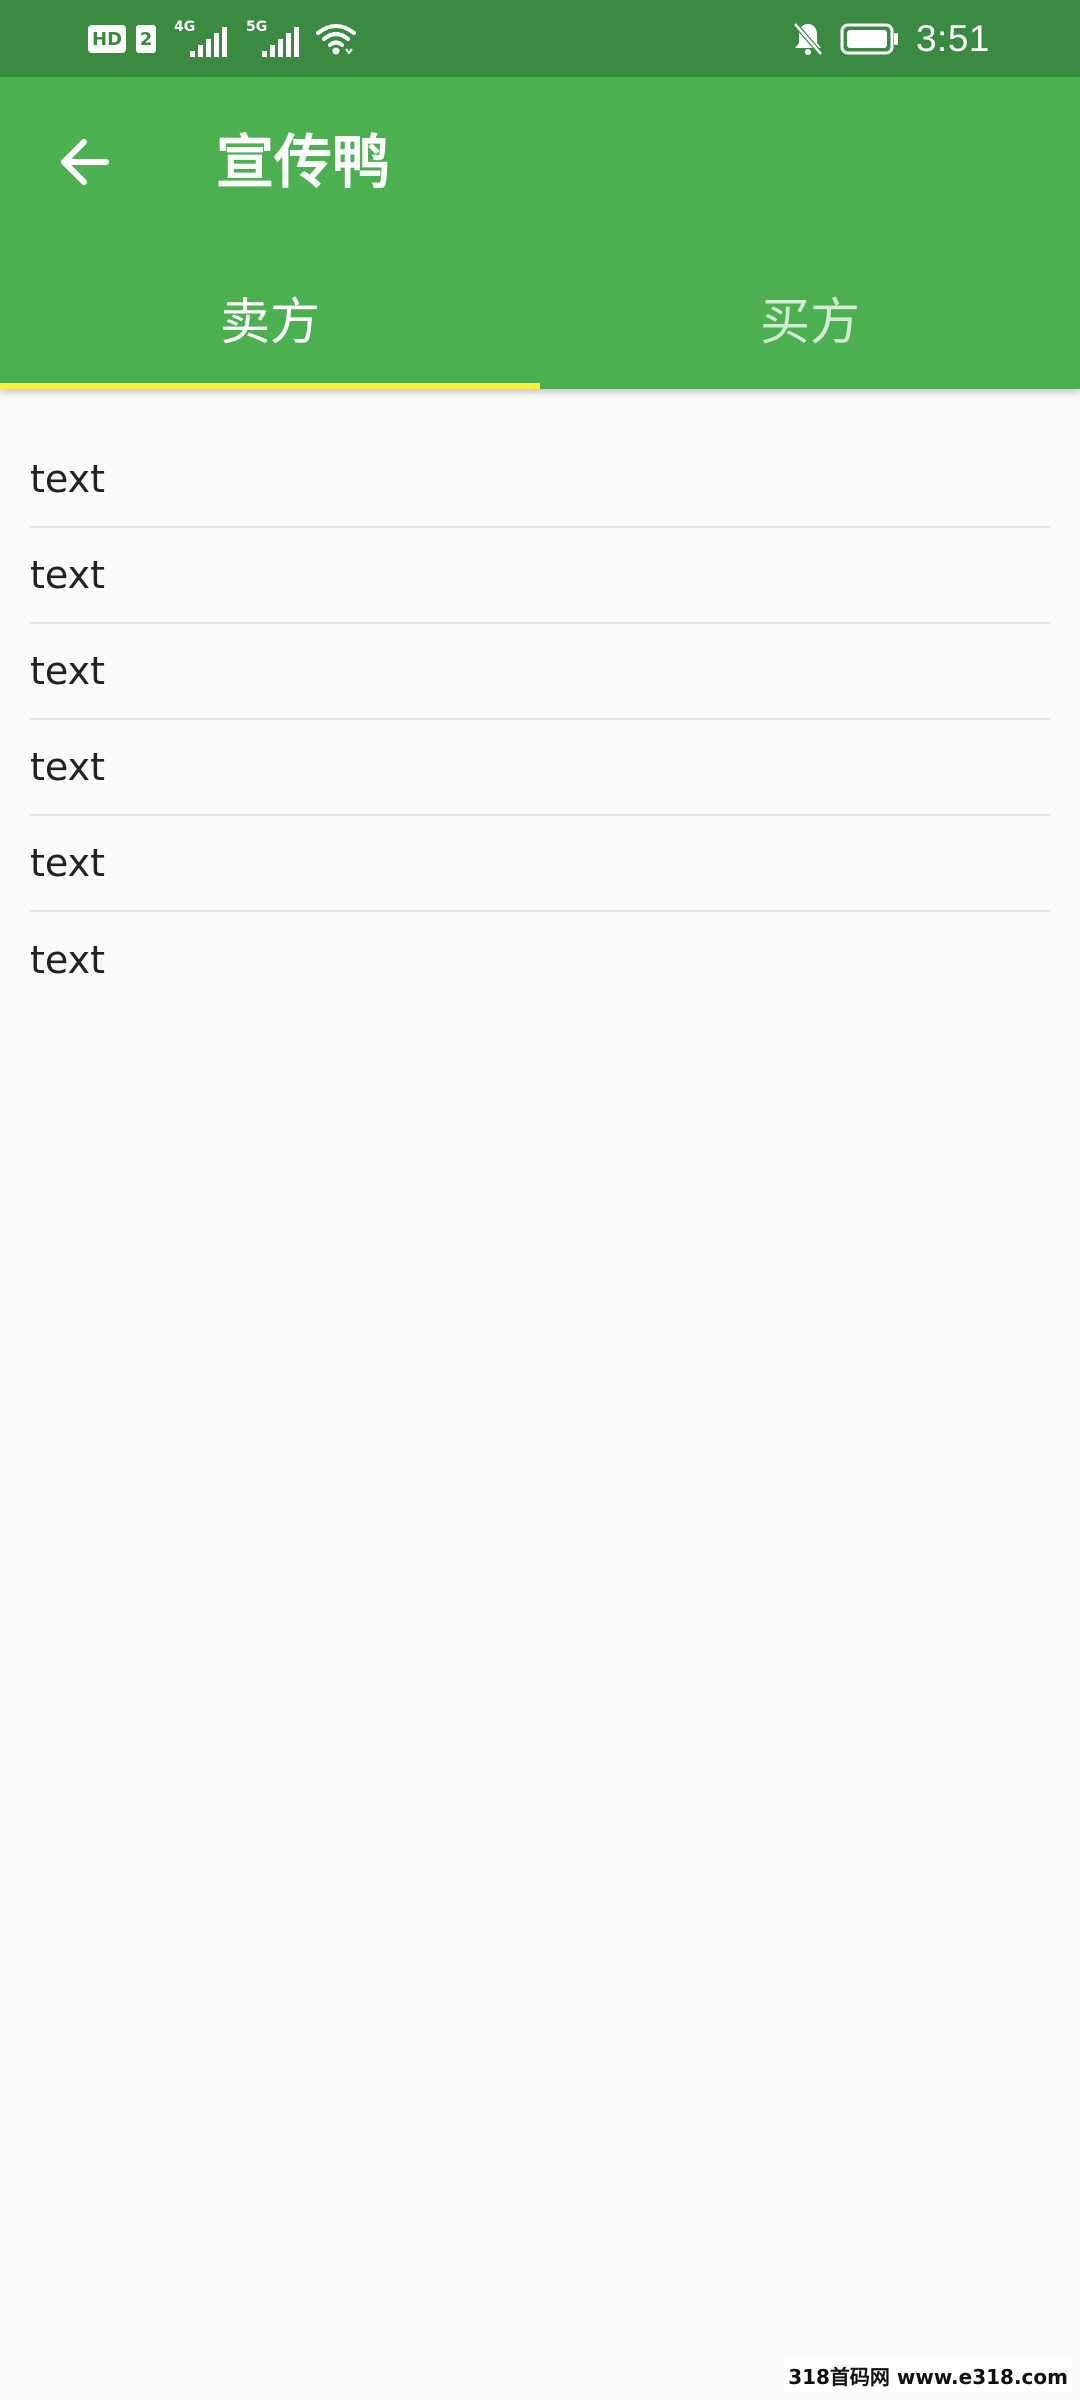  What do you see at coordinates (928, 2375) in the screenshot?
I see `watermark: 318首码网 www.e318.com` at bounding box center [928, 2375].